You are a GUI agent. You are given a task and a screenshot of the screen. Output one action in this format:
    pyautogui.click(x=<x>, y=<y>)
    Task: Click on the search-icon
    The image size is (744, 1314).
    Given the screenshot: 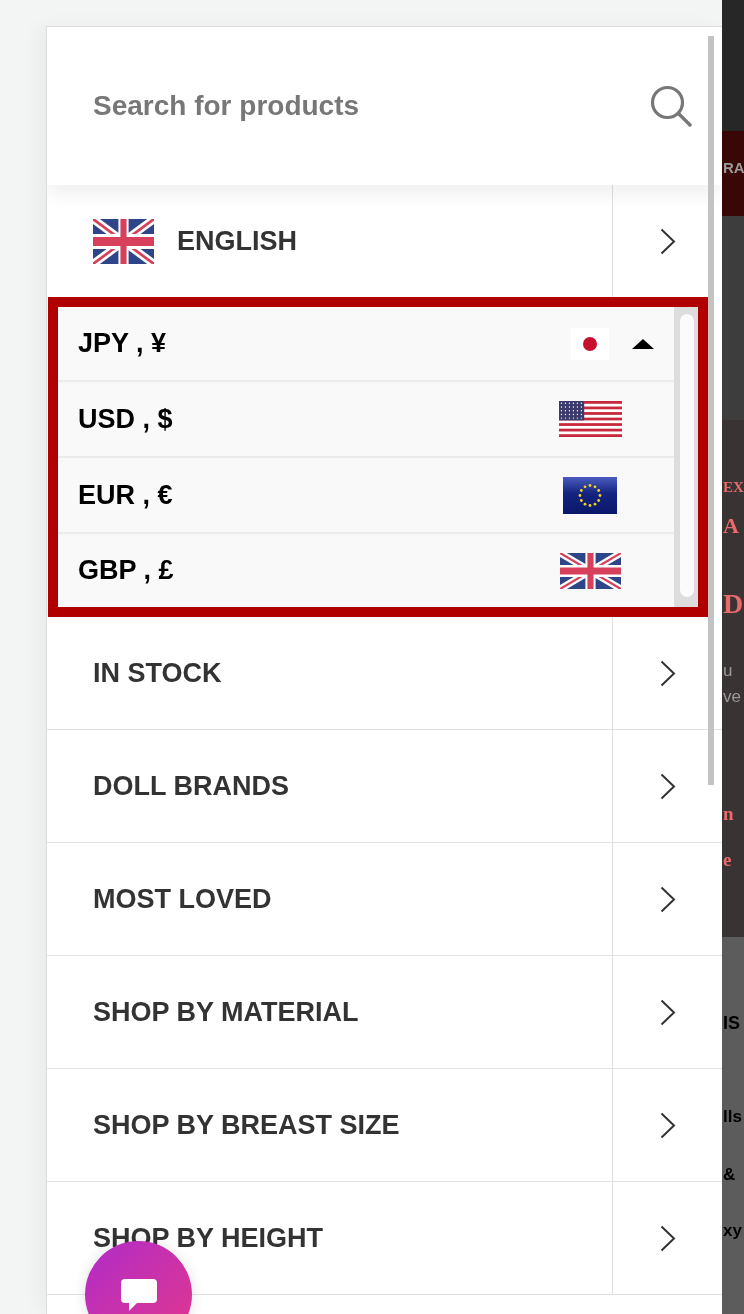 What is the action you would take?
    pyautogui.click(x=671, y=106)
    